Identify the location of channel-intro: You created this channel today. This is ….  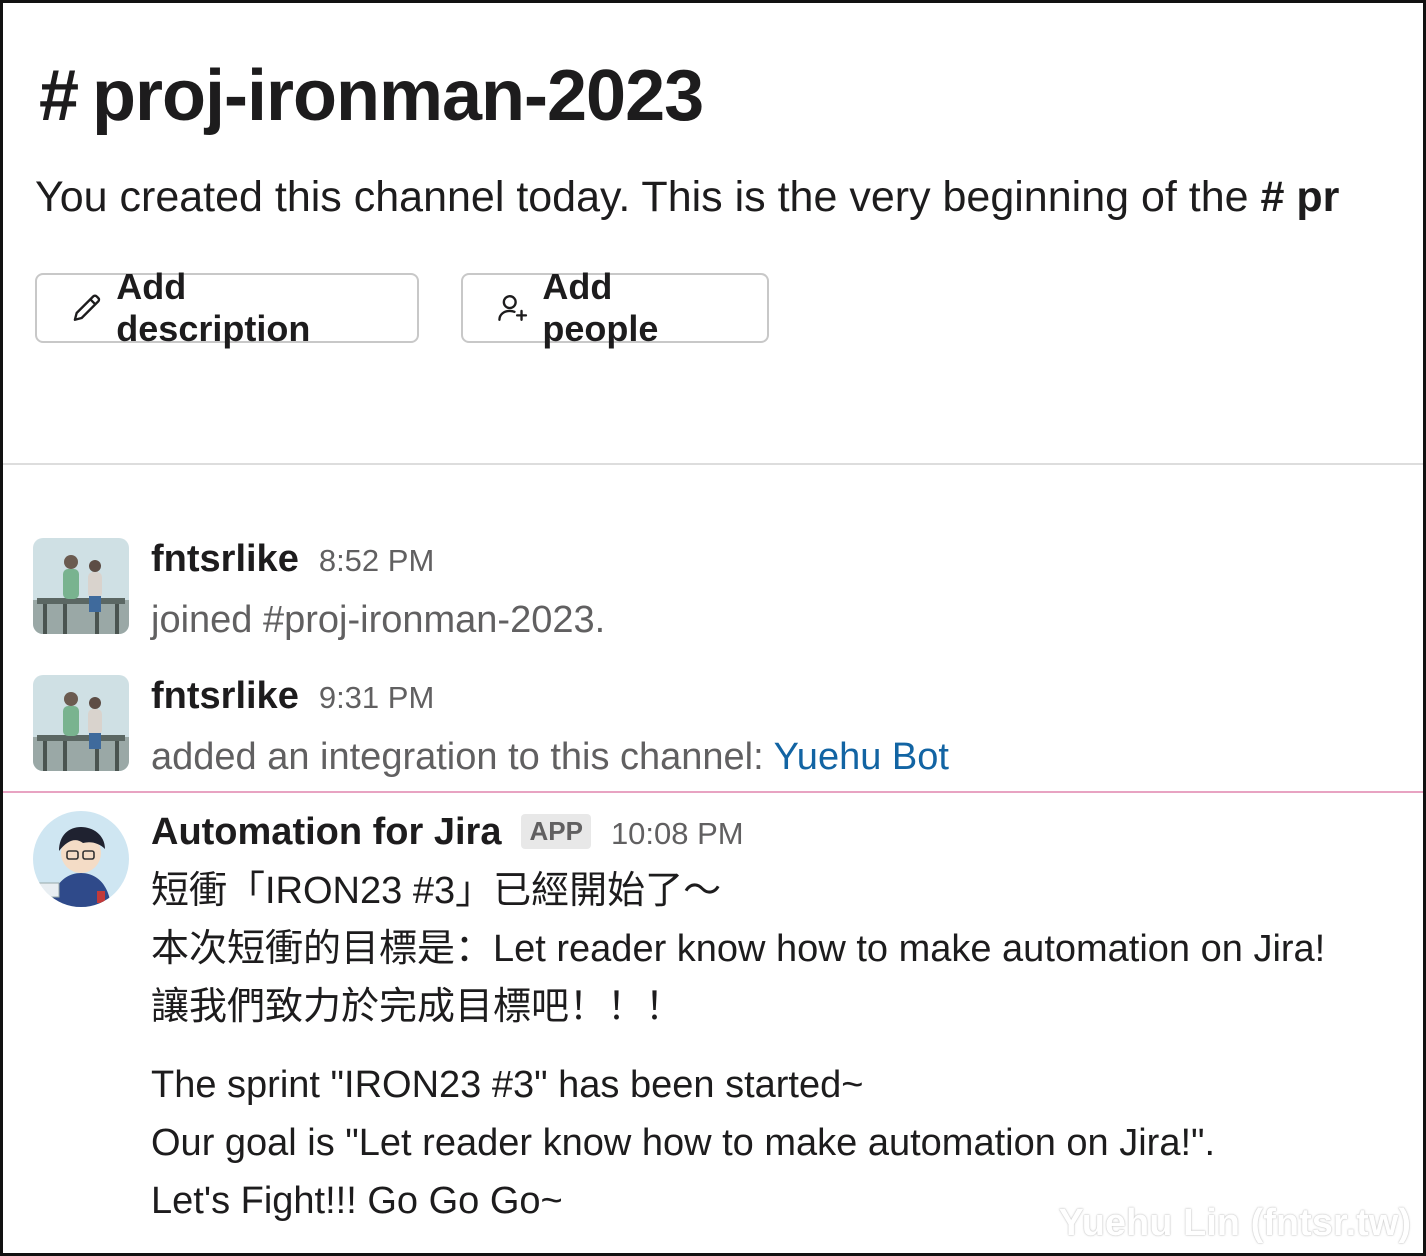
(687, 197).